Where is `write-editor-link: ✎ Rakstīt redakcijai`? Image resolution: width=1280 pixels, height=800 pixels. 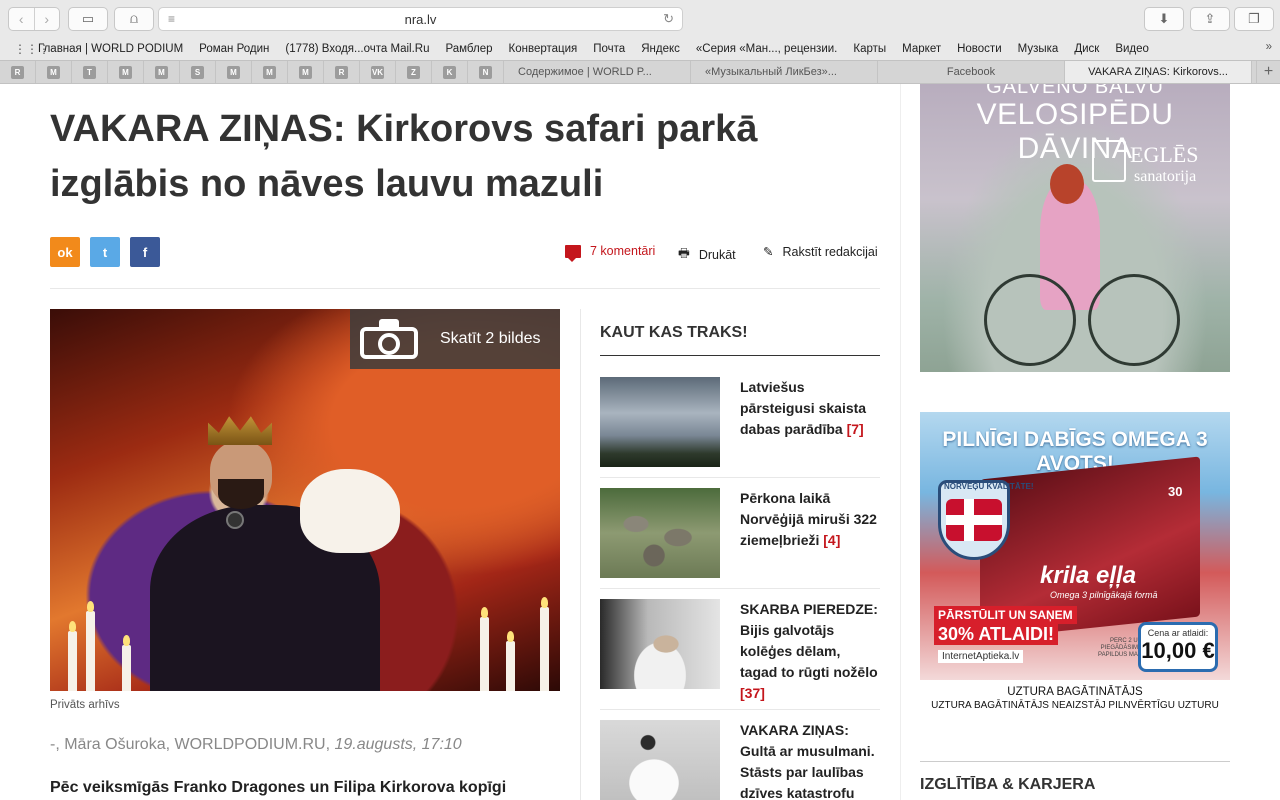 write-editor-link: ✎ Rakstīt redakcijai is located at coordinates (820, 252).